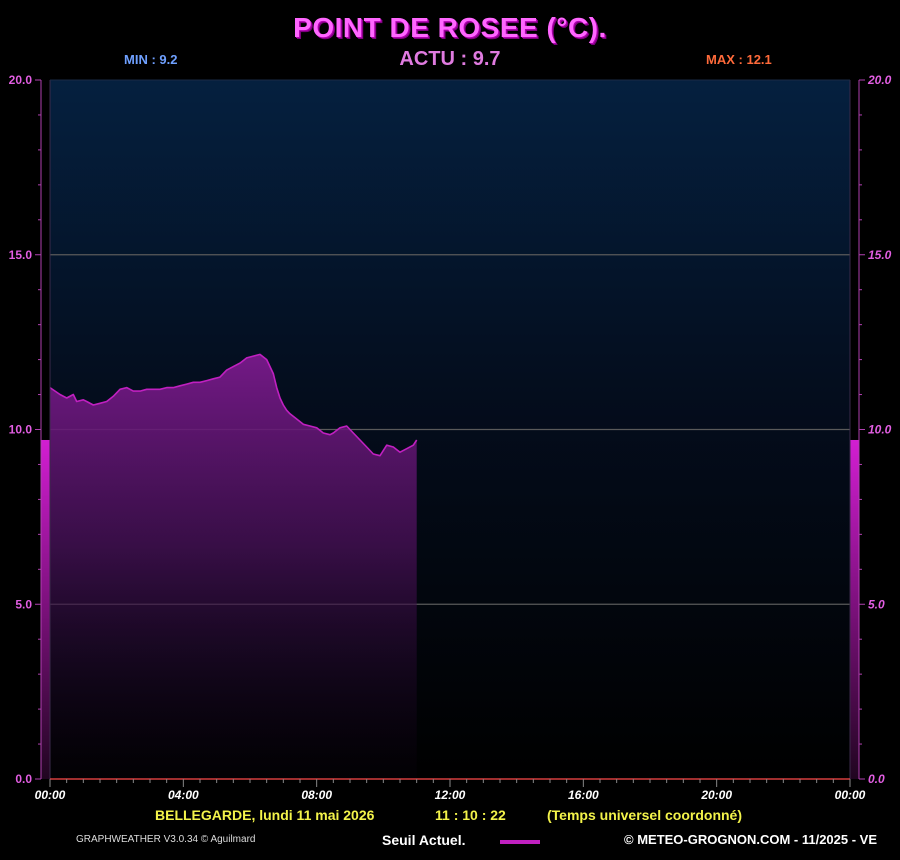 The height and width of the screenshot is (860, 900). Describe the element at coordinates (879, 80) in the screenshot. I see `y-tick-label-right: 20.0` at that location.